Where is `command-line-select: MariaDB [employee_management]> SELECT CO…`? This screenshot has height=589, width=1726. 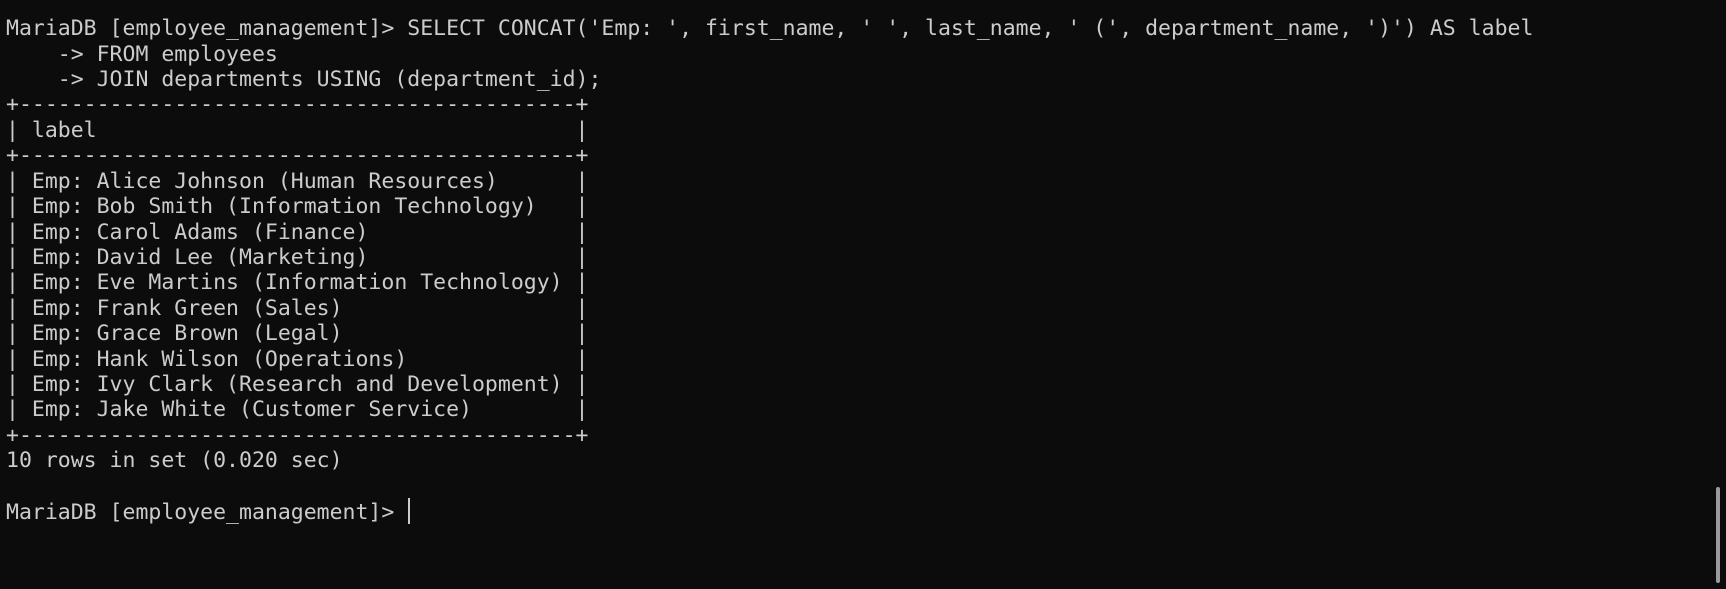 command-line-select: MariaDB [employee_management]> SELECT CO… is located at coordinates (770, 28).